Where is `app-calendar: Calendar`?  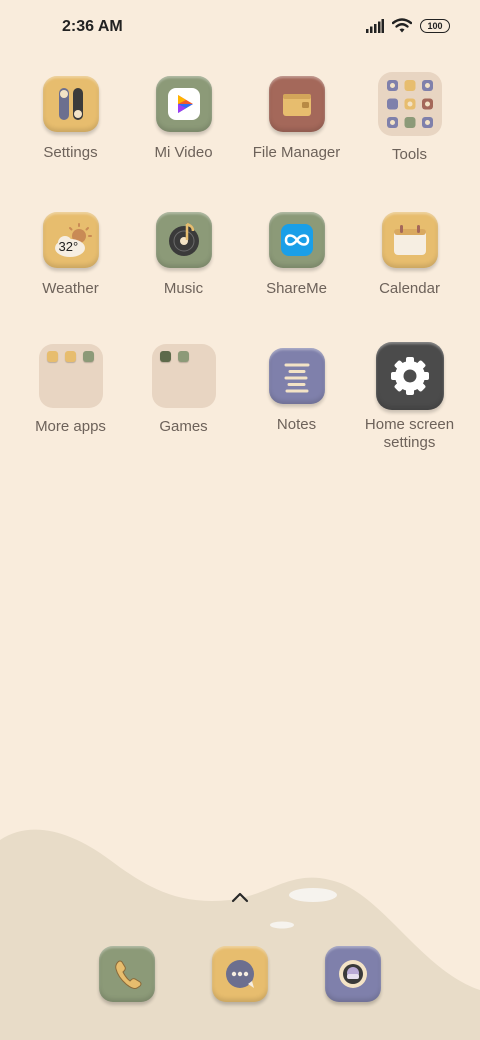
app-calendar: Calendar is located at coordinates (409, 253).